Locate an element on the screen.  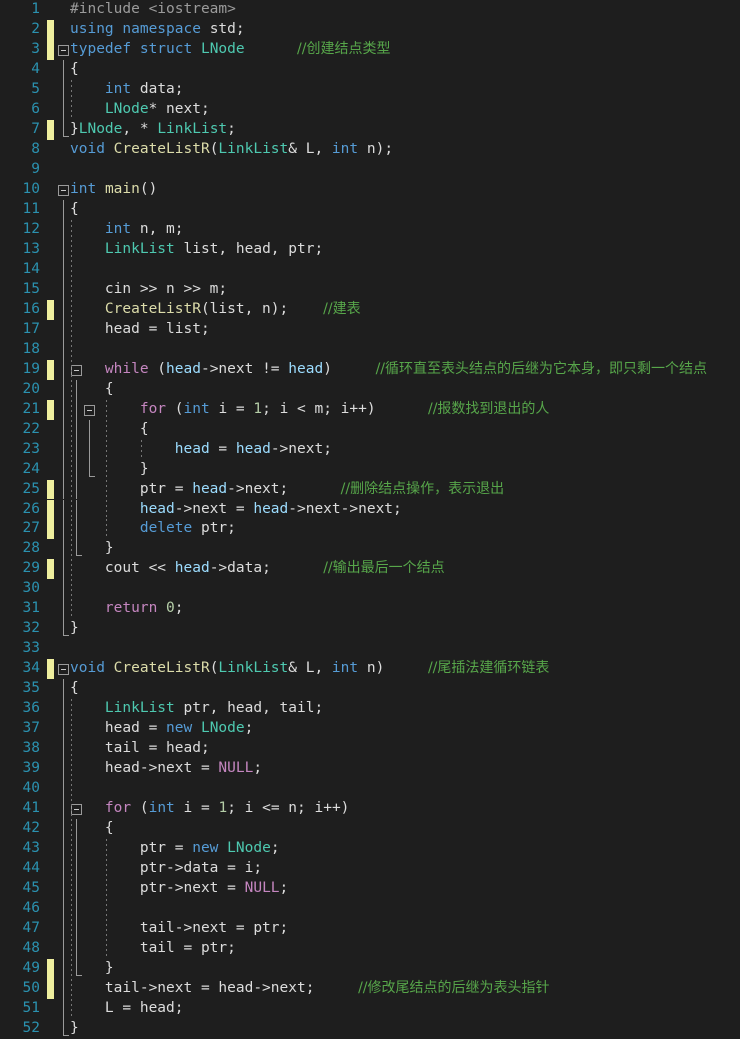
editor-line: 1 #include <iostream> is located at coordinates (370, 10).